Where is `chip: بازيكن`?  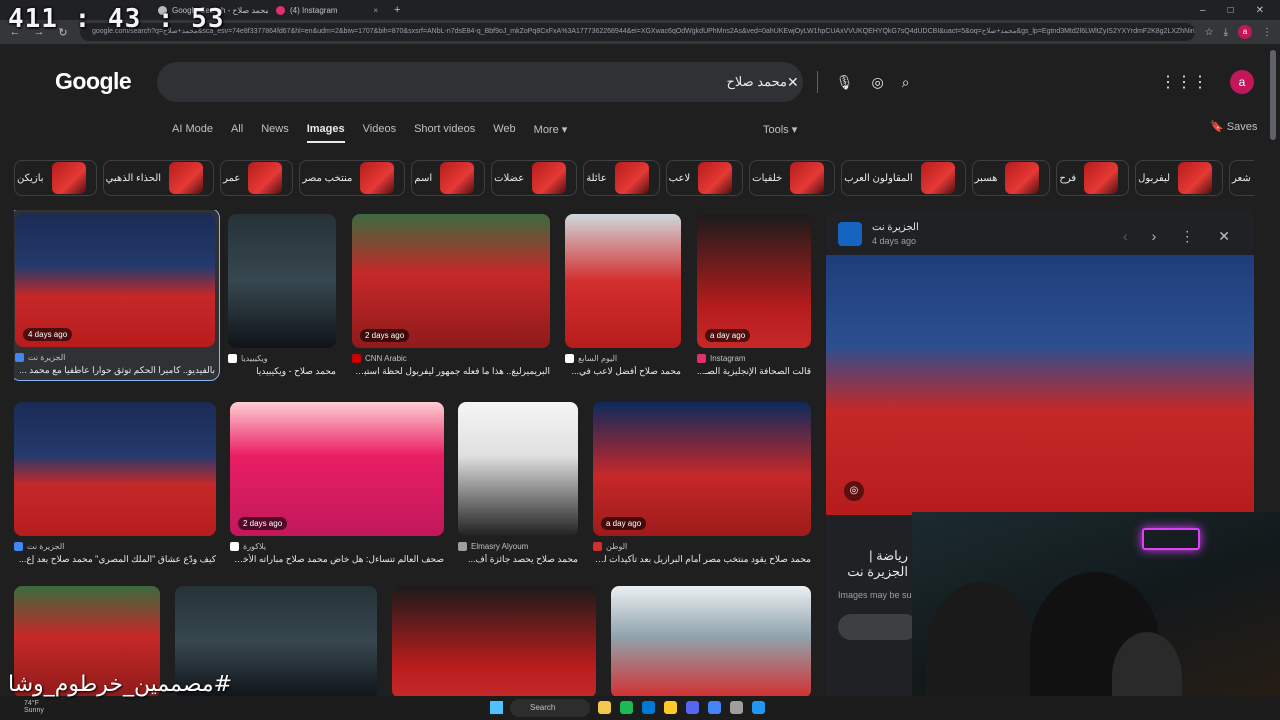 chip: بازيكن is located at coordinates (55, 178).